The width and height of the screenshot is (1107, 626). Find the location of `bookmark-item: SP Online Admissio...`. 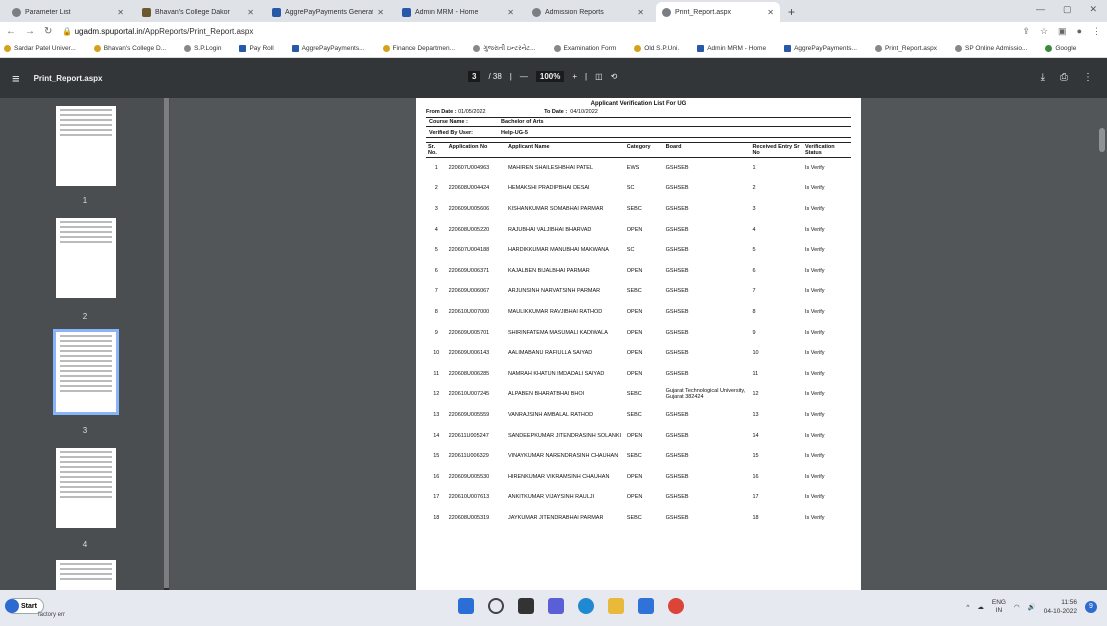

bookmark-item: SP Online Admissio... is located at coordinates (995, 48).